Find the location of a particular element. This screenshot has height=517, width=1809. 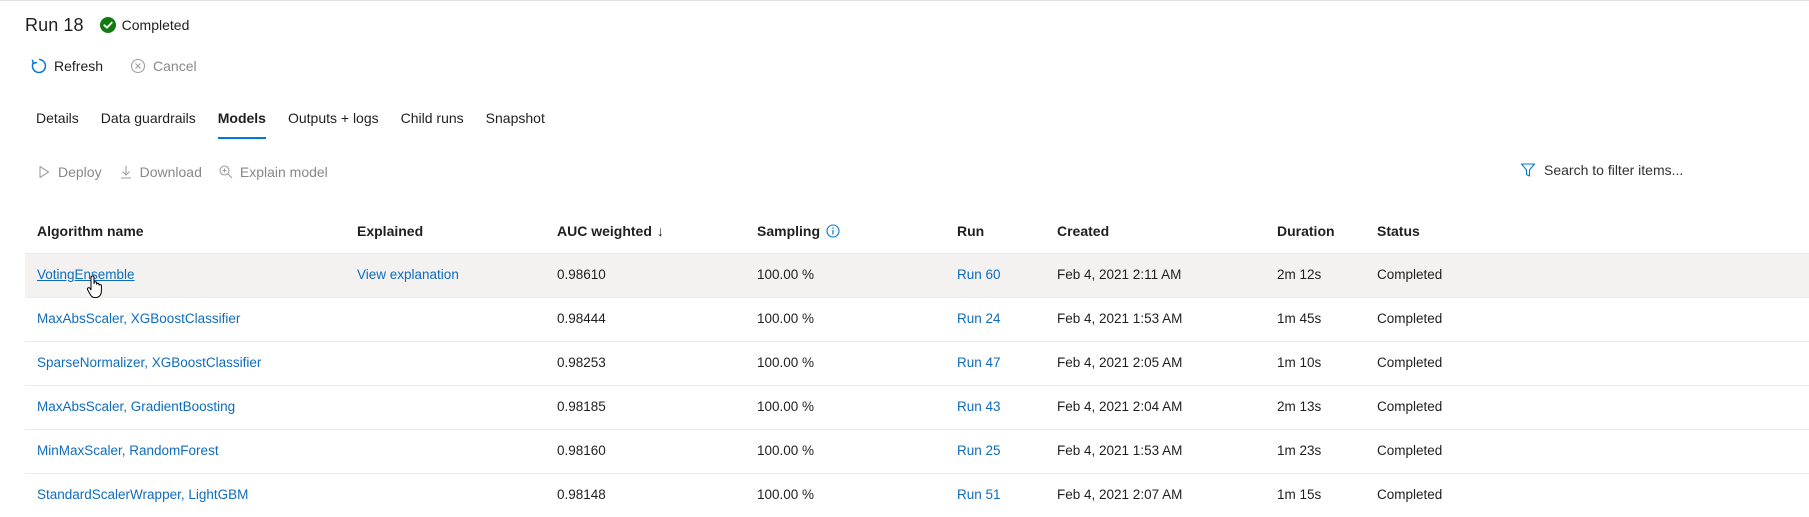

tab-snapshot: Snapshot is located at coordinates (515, 125).